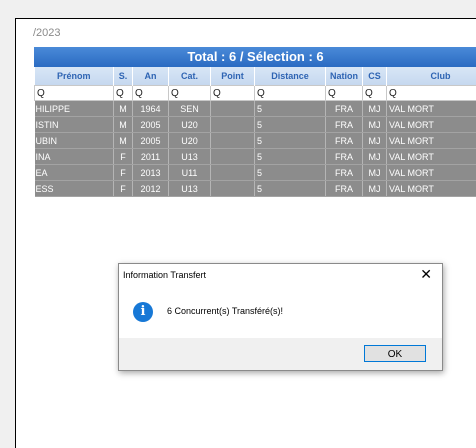 The width and height of the screenshot is (476, 448). I want to click on table-cell: ESS, so click(74, 189).